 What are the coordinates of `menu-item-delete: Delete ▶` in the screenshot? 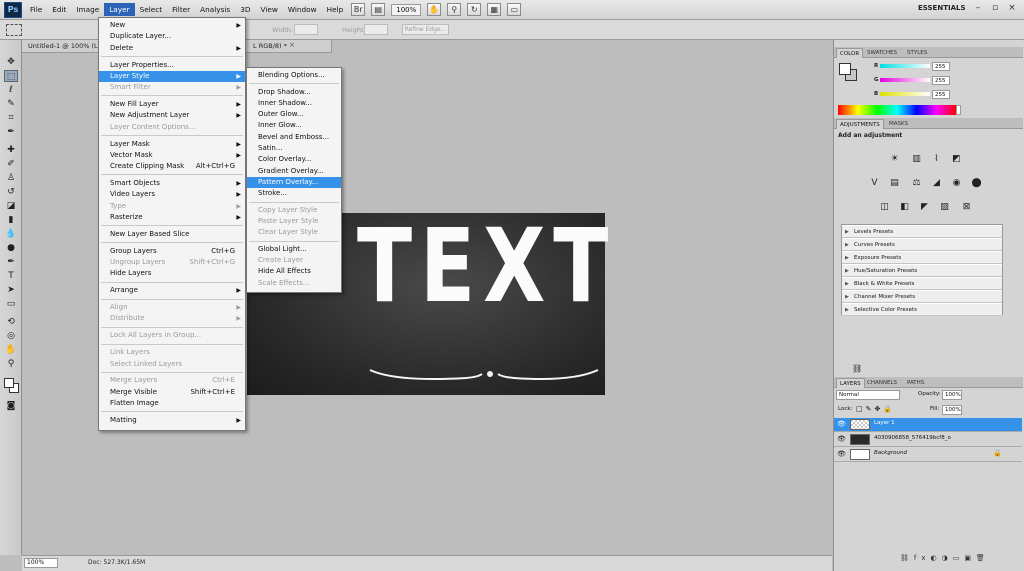 It's located at (172, 48).